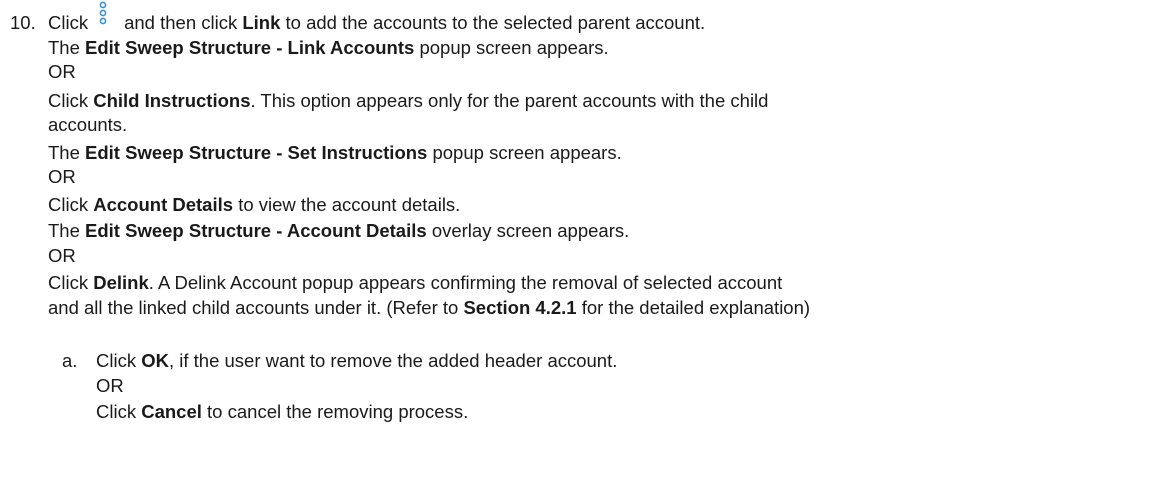 Image resolution: width=1157 pixels, height=504 pixels. I want to click on option-name: Account Details, so click(163, 204).